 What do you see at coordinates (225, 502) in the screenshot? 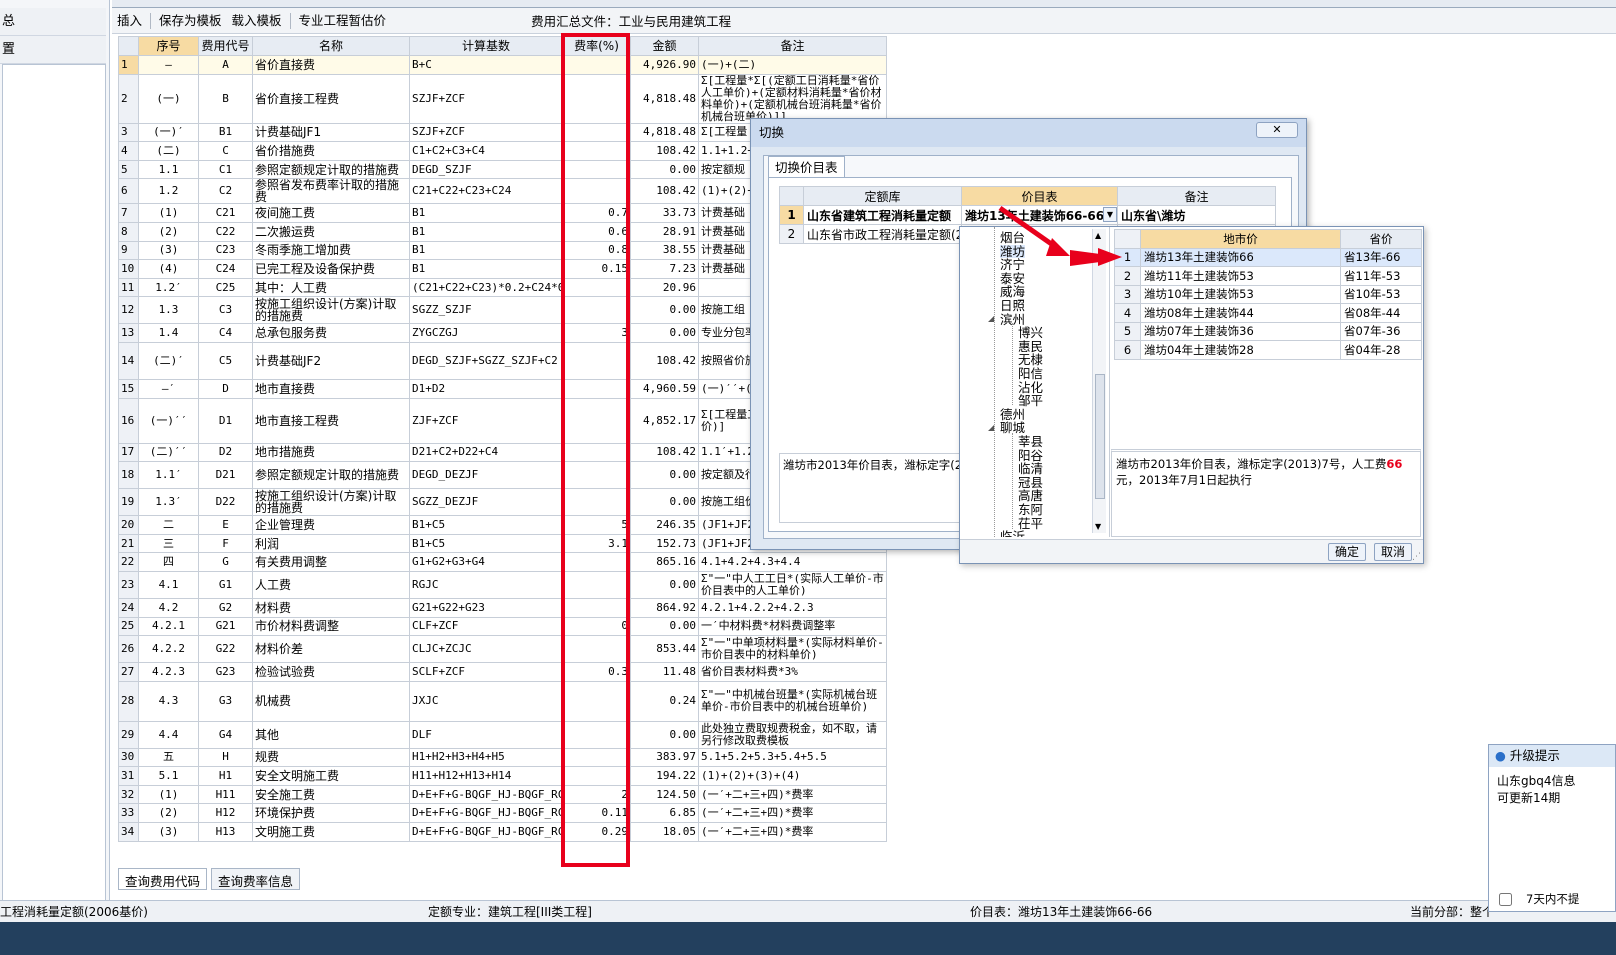
I see `code-cell: D22` at bounding box center [225, 502].